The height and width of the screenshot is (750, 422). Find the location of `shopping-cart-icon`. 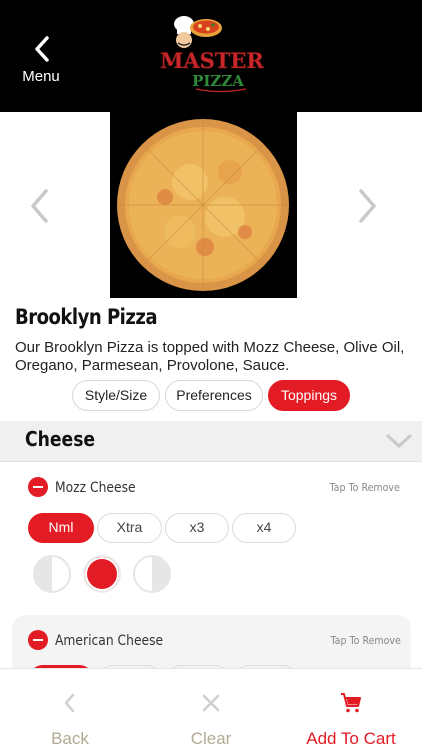

shopping-cart-icon is located at coordinates (351, 703).